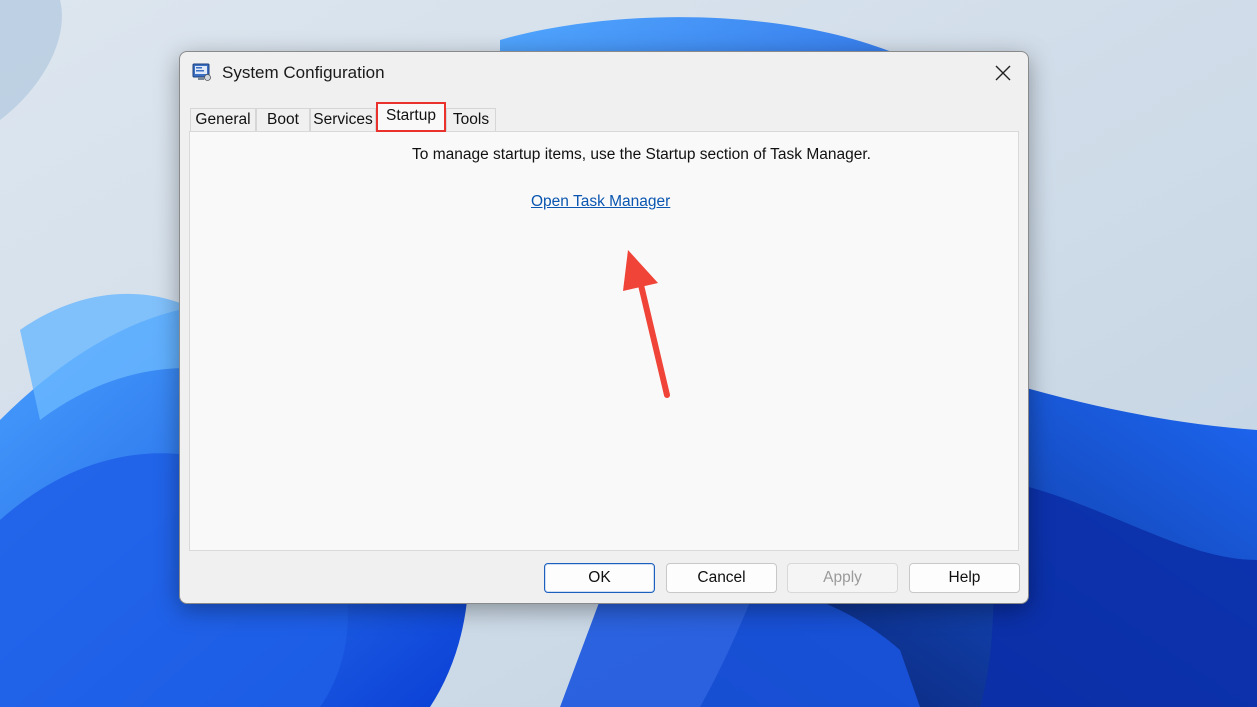 The height and width of the screenshot is (707, 1257). What do you see at coordinates (303, 72) in the screenshot?
I see `window-title: System Configuration` at bounding box center [303, 72].